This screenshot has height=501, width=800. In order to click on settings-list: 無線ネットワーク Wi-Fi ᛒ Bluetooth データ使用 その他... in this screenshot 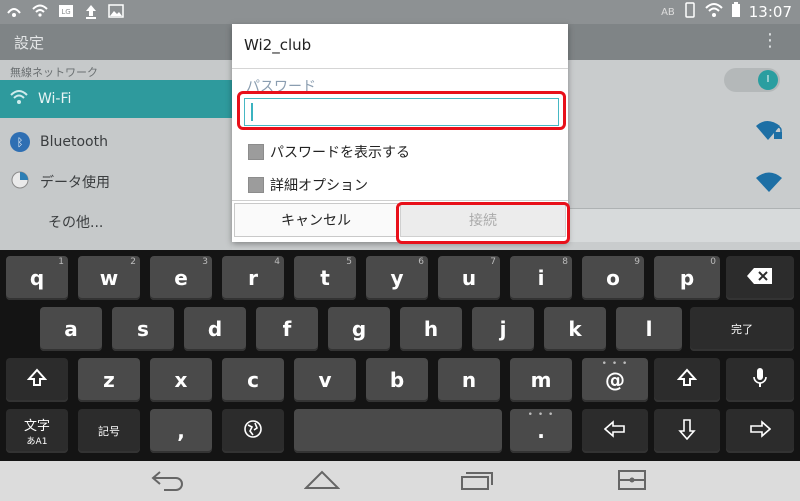, I will do `click(116, 155)`.